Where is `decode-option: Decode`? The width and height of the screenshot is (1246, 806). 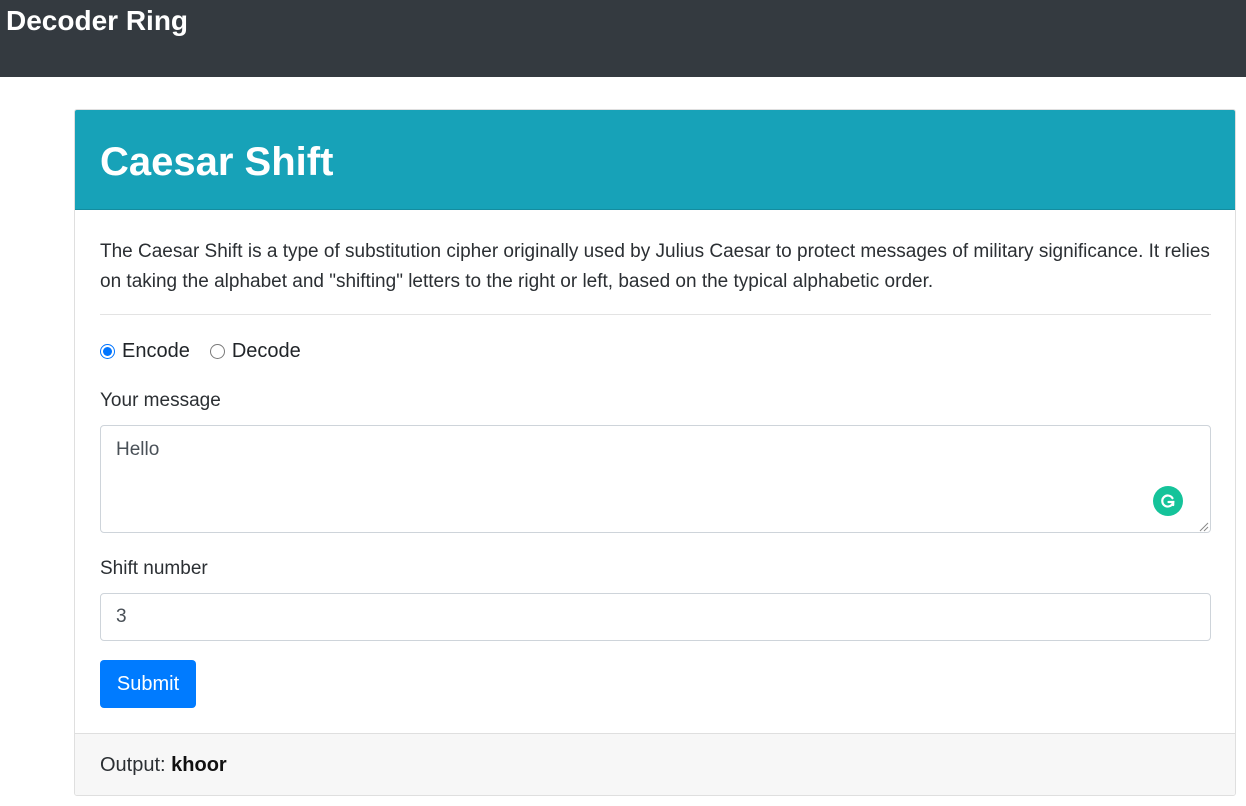
decode-option: Decode is located at coordinates (255, 351).